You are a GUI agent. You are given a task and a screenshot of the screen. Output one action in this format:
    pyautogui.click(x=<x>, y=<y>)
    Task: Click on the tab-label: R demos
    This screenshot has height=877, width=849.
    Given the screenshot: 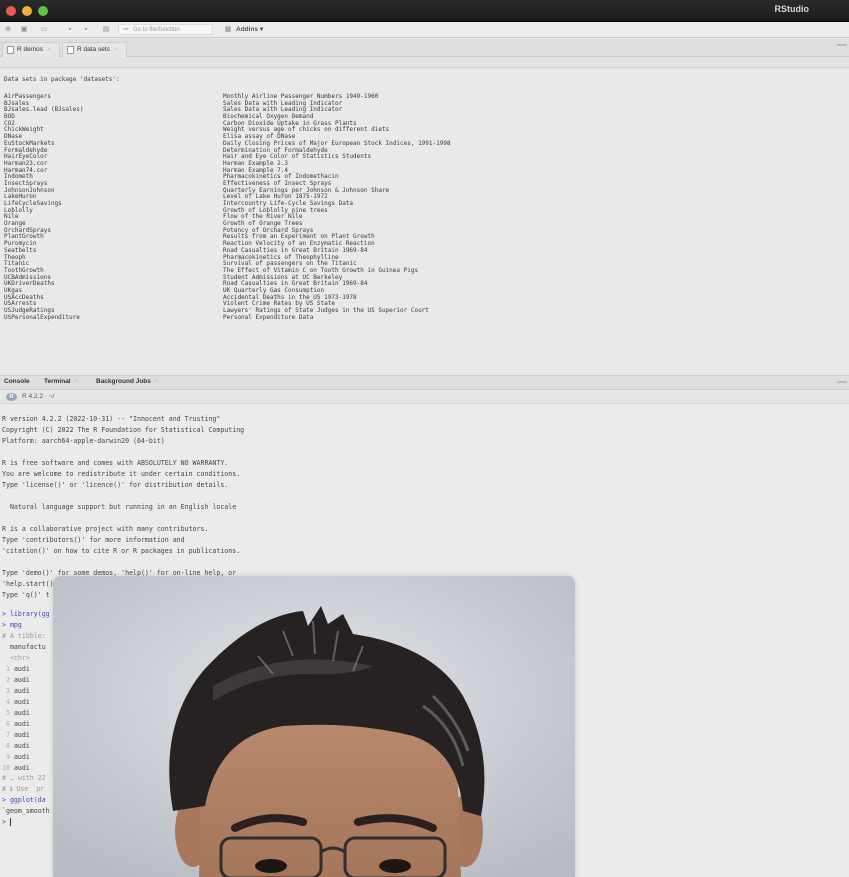 What is the action you would take?
    pyautogui.click(x=30, y=49)
    